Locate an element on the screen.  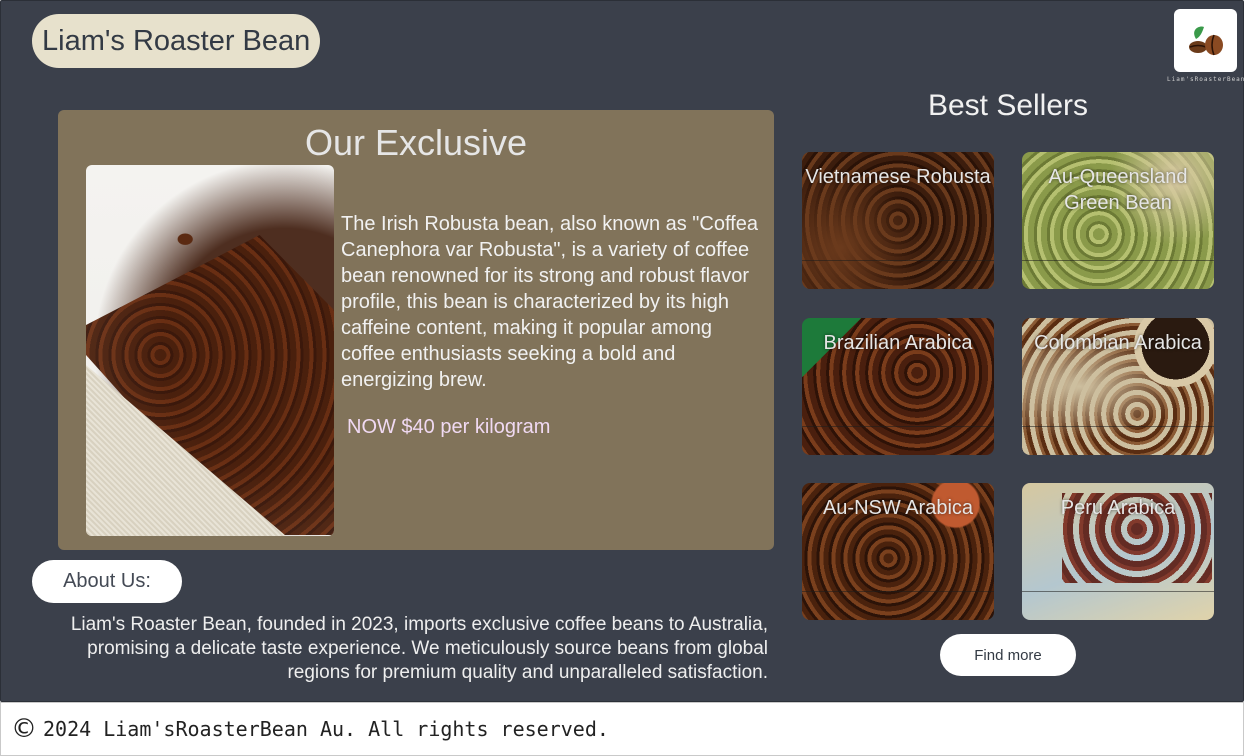
exclusive-title: Our Exclusive is located at coordinates (416, 142).